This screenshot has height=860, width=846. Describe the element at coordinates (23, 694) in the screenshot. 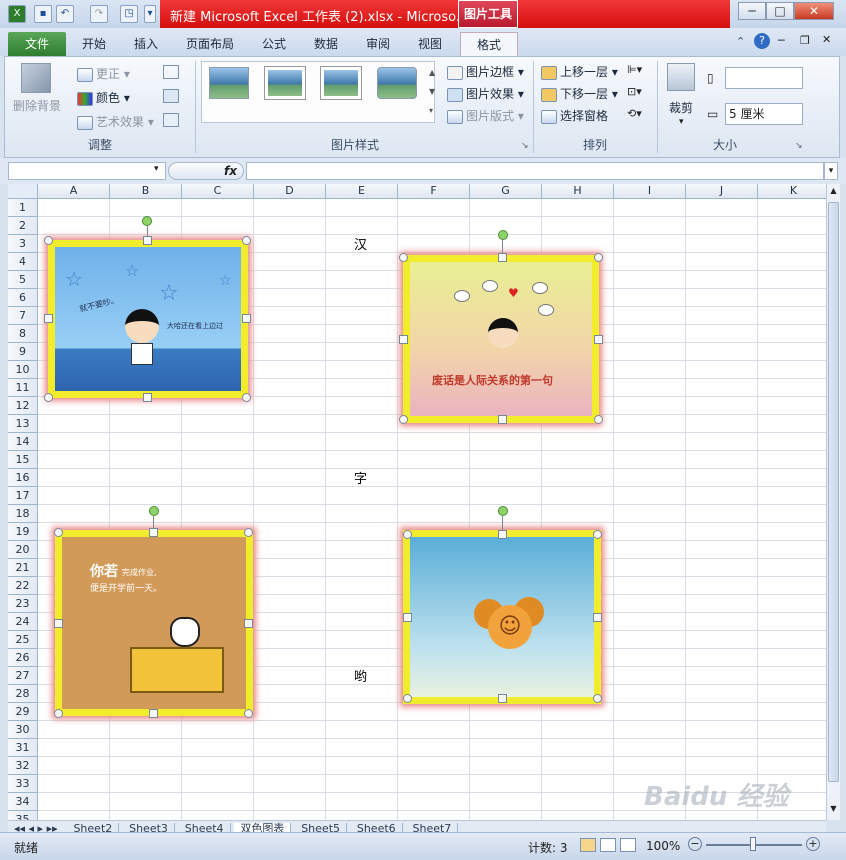

I see `row-header: 28` at that location.